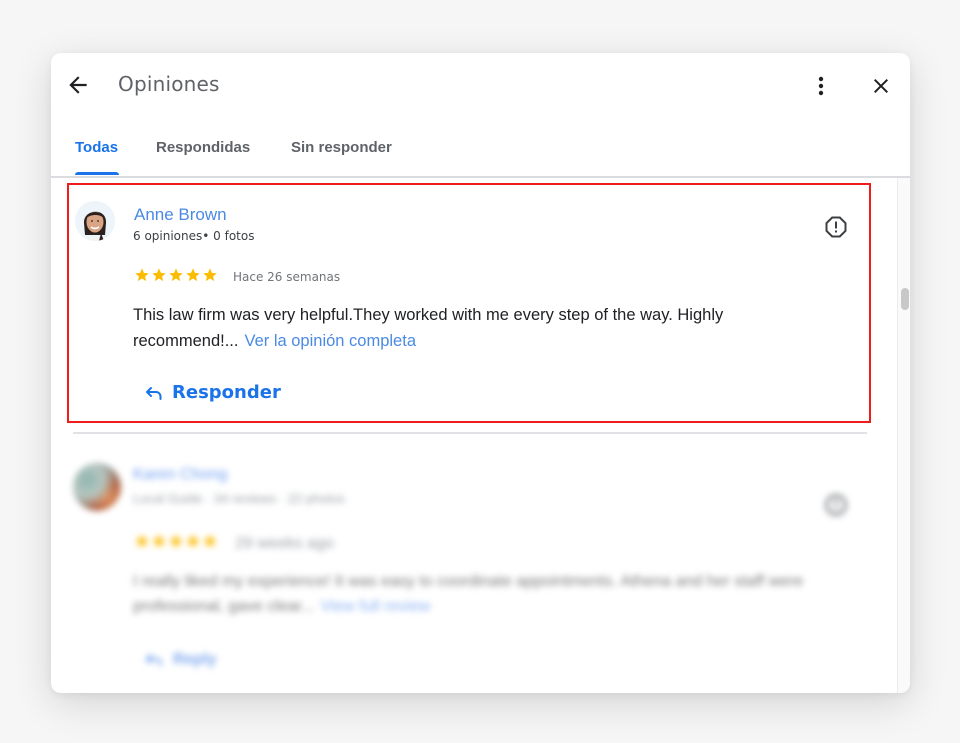 This screenshot has height=743, width=960. I want to click on reviewer-meta: 6 opiniones• 0 fotos, so click(194, 236).